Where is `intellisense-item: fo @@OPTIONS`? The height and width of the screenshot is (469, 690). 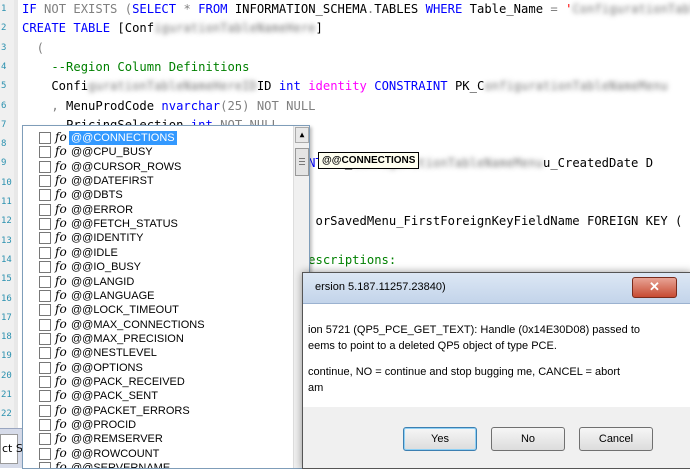 intellisense-item: fo @@OPTIONS is located at coordinates (158, 367).